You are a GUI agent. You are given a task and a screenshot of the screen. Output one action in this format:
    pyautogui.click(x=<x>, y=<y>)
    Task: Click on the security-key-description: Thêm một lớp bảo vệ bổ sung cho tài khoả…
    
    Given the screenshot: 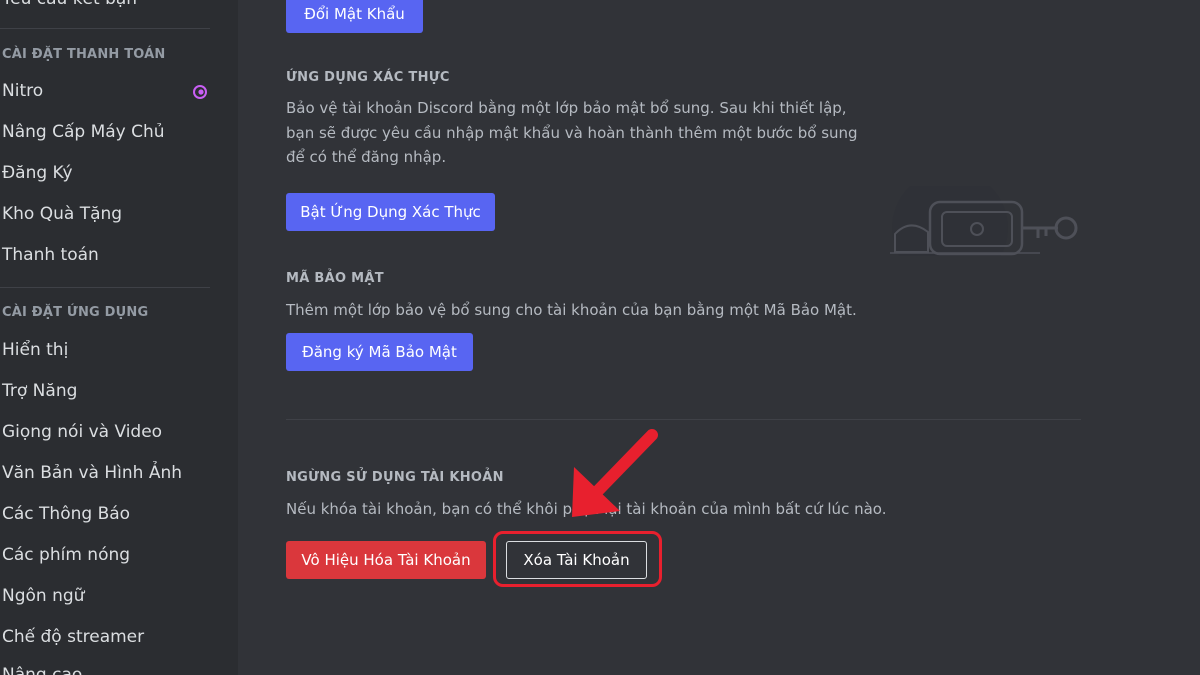 What is the action you would take?
    pyautogui.click(x=571, y=310)
    